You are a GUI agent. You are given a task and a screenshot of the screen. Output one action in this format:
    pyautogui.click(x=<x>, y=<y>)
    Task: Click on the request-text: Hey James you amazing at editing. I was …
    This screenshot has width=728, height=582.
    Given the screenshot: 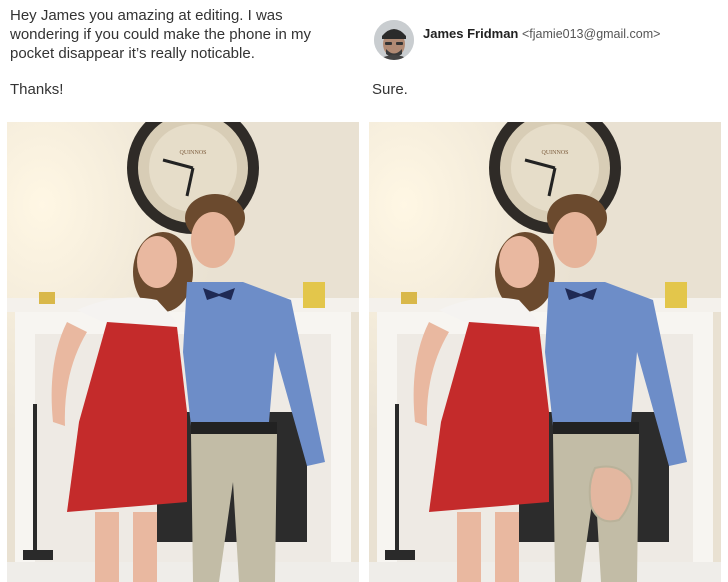 What is the action you would take?
    pyautogui.click(x=161, y=34)
    